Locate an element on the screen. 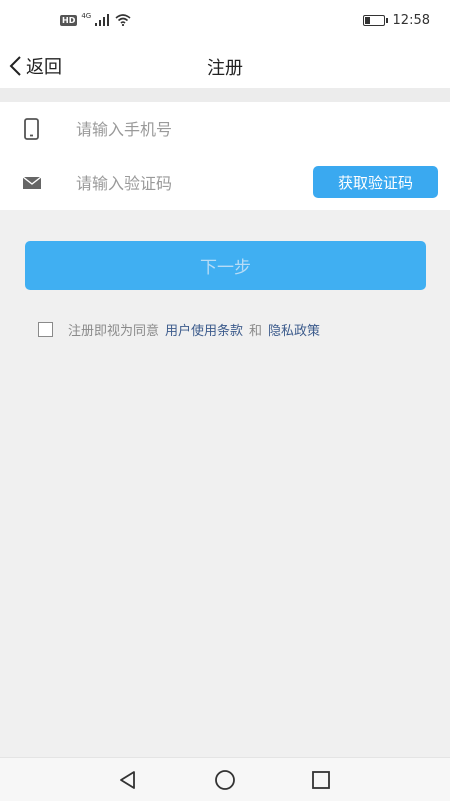 This screenshot has width=450, height=801. wifi-icon is located at coordinates (123, 20).